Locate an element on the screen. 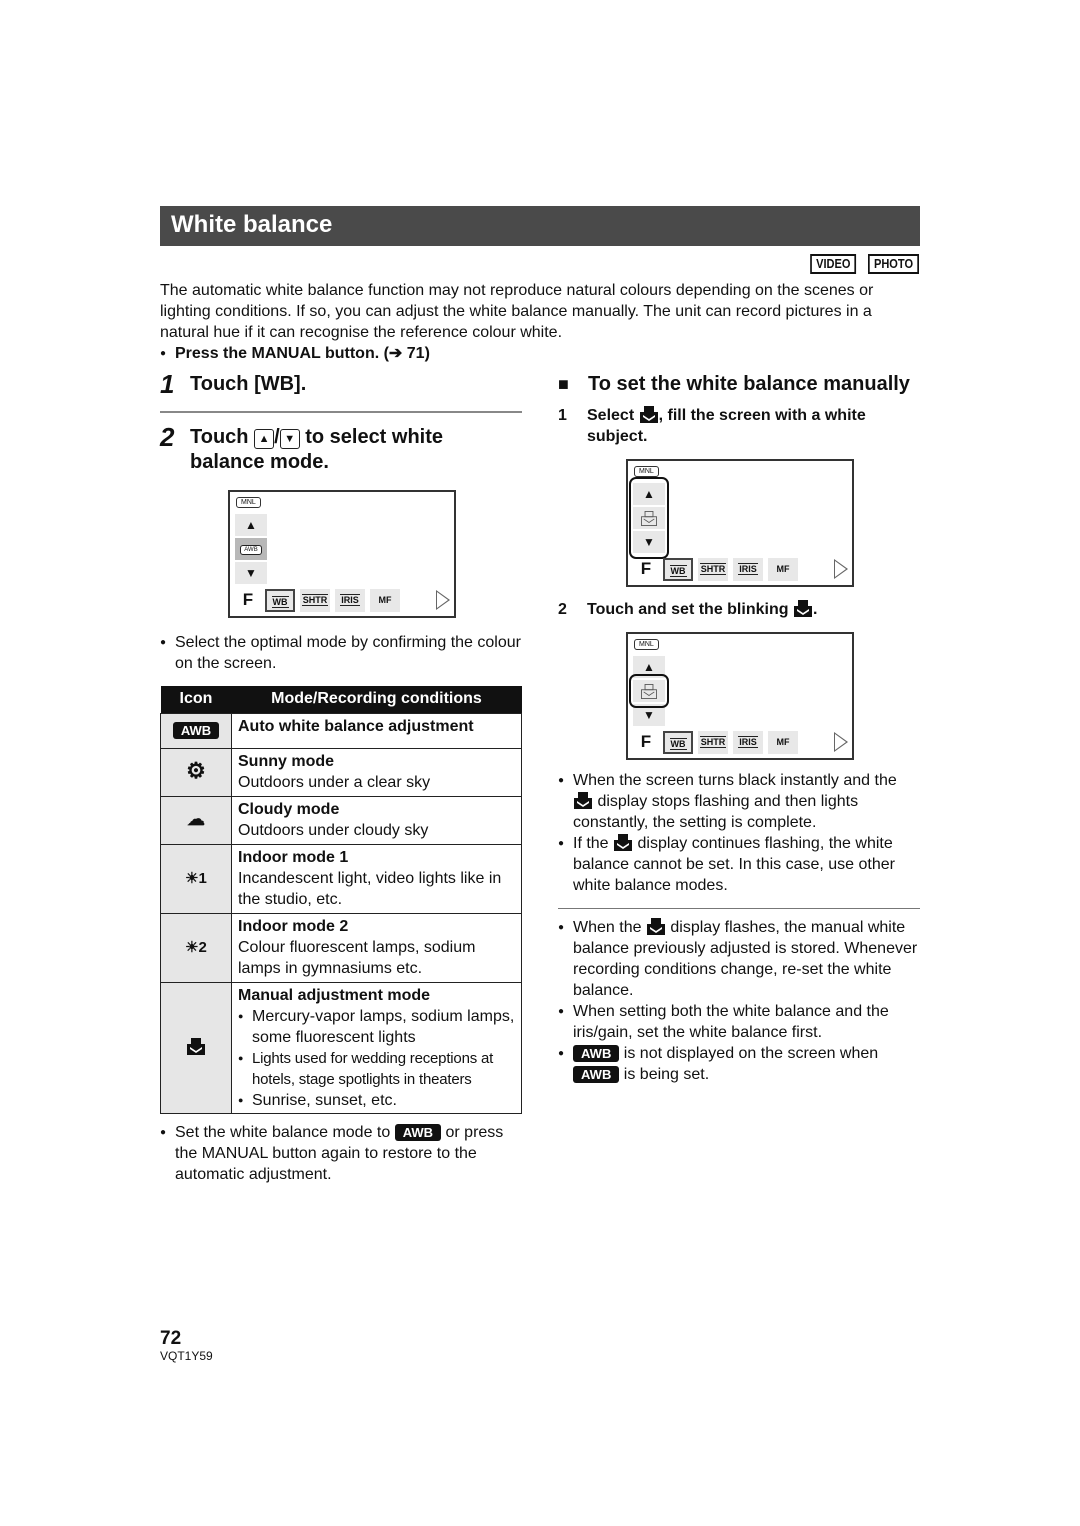  mode-name: Indoor mode 1 is located at coordinates (293, 857).